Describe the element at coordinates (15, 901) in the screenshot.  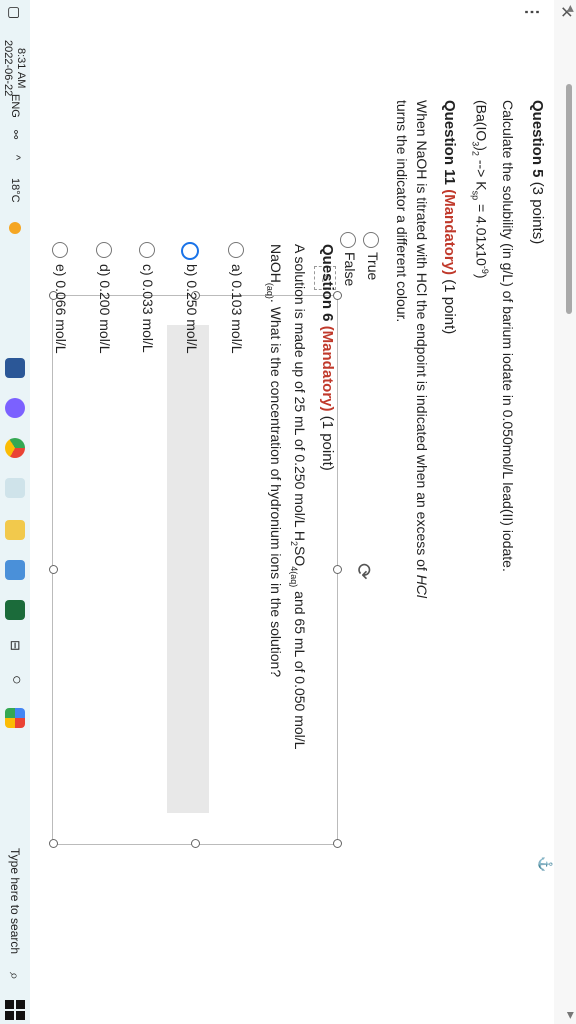
I see `search-placeholder: Type here to search` at that location.